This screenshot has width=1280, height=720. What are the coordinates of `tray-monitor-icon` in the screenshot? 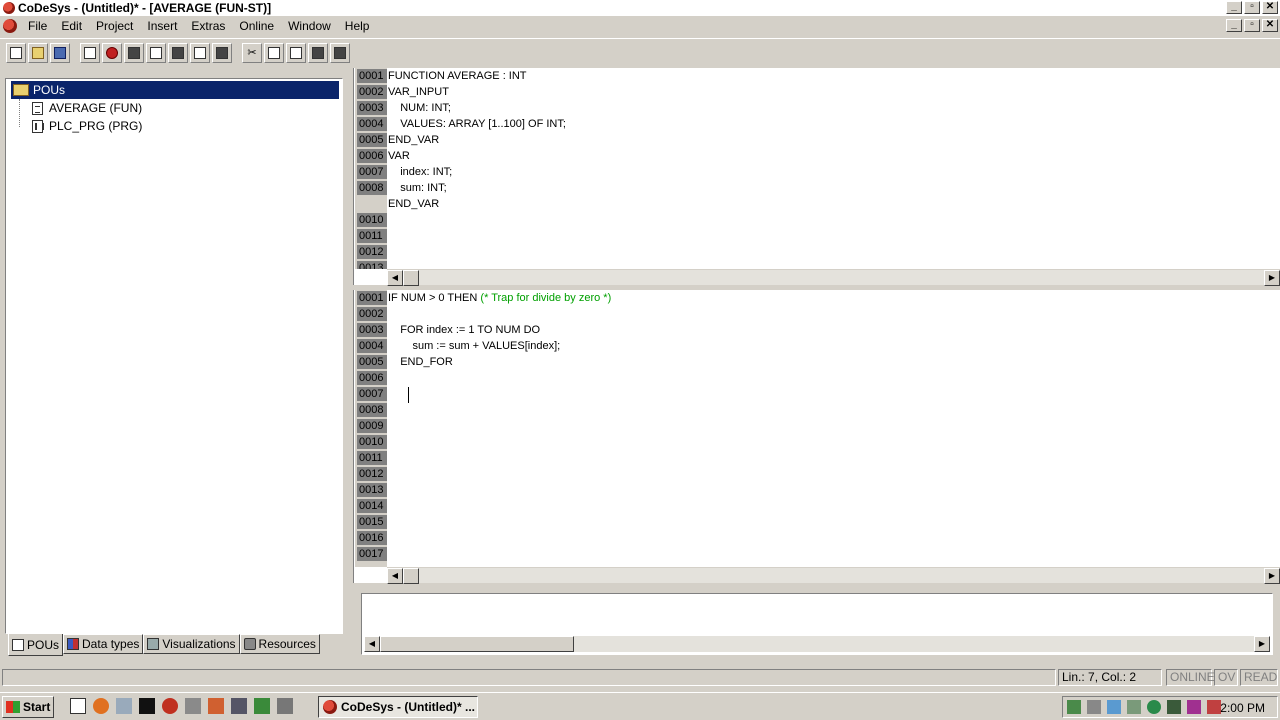 It's located at (1114, 707).